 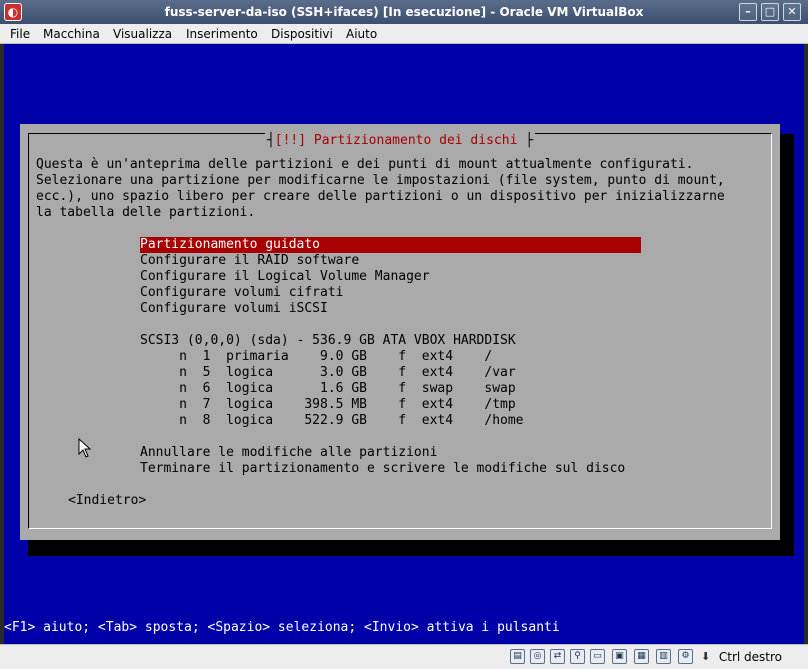 I want to click on partition-row: n 7 logica 398.5 MB f ext4 /tmp, so click(x=328, y=405).